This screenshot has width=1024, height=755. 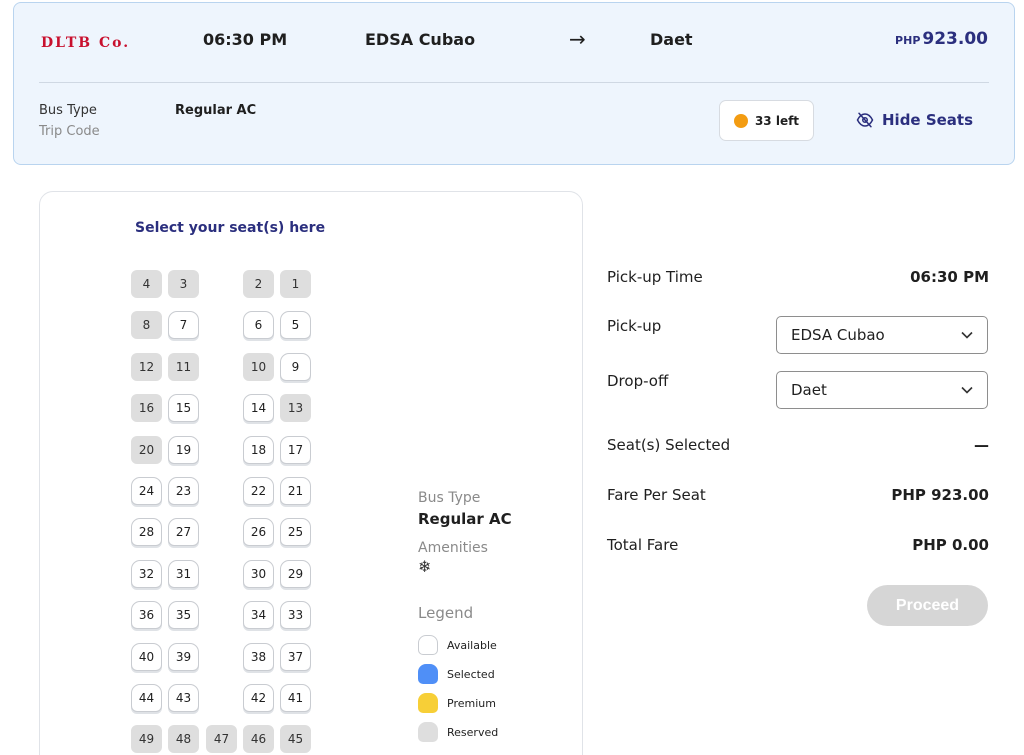 I want to click on legend-selected-label: Selected, so click(x=471, y=674).